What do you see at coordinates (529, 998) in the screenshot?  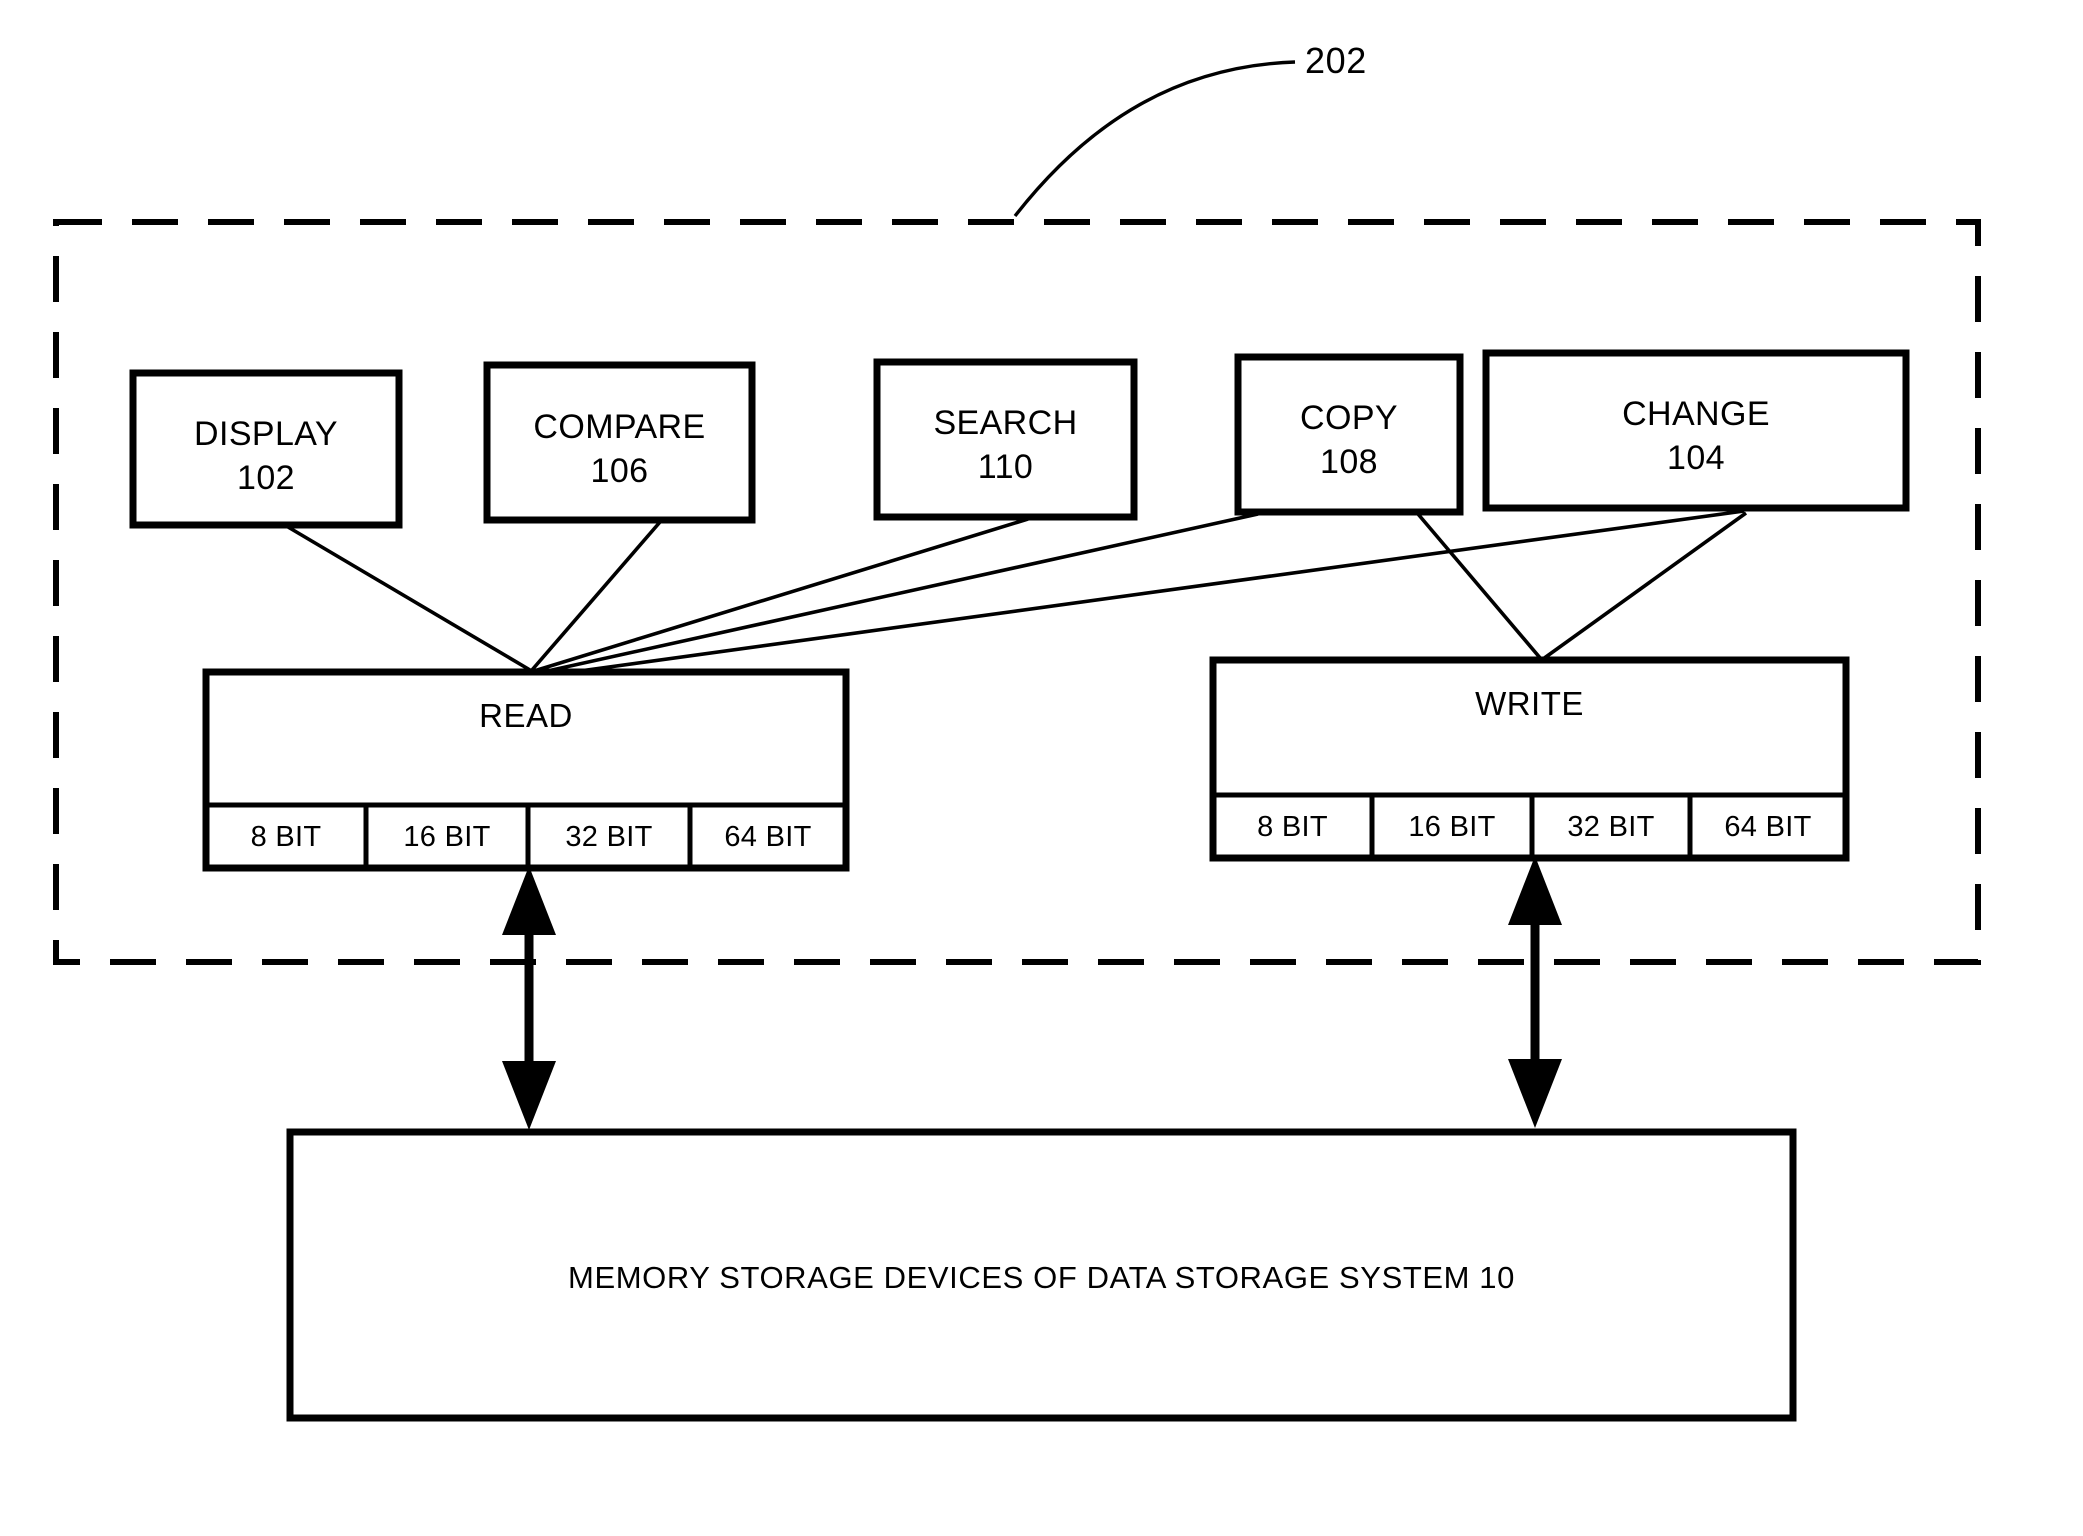 I see `bidirectional-arrow-read-memory` at bounding box center [529, 998].